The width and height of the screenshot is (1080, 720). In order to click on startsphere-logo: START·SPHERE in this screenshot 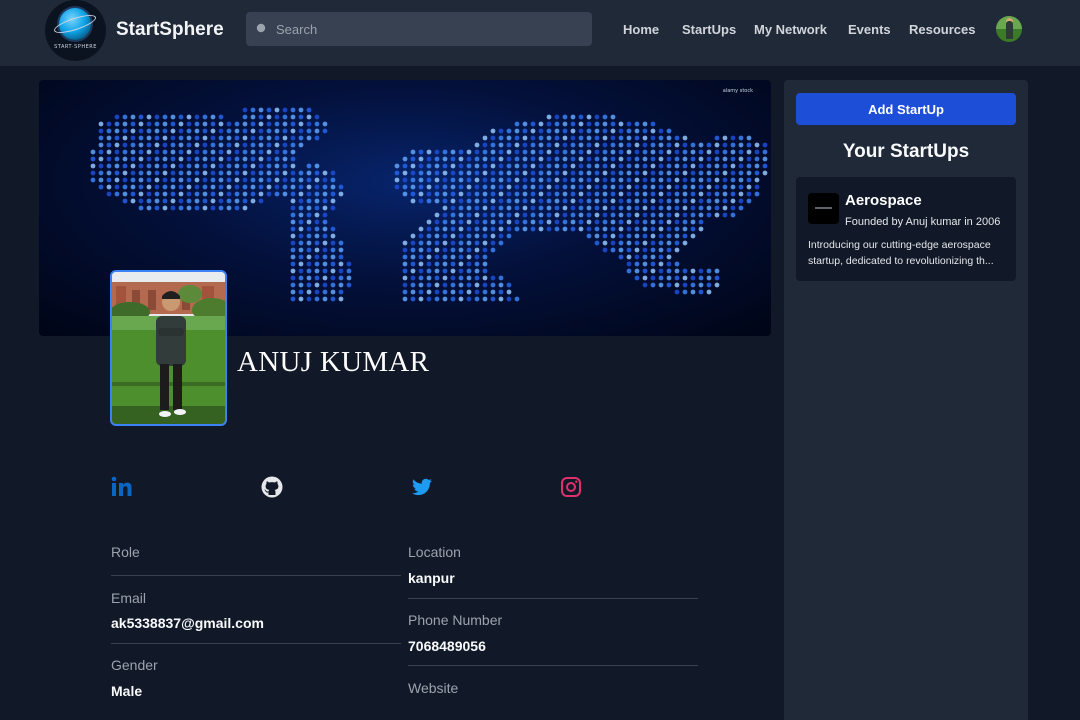, I will do `click(75, 30)`.